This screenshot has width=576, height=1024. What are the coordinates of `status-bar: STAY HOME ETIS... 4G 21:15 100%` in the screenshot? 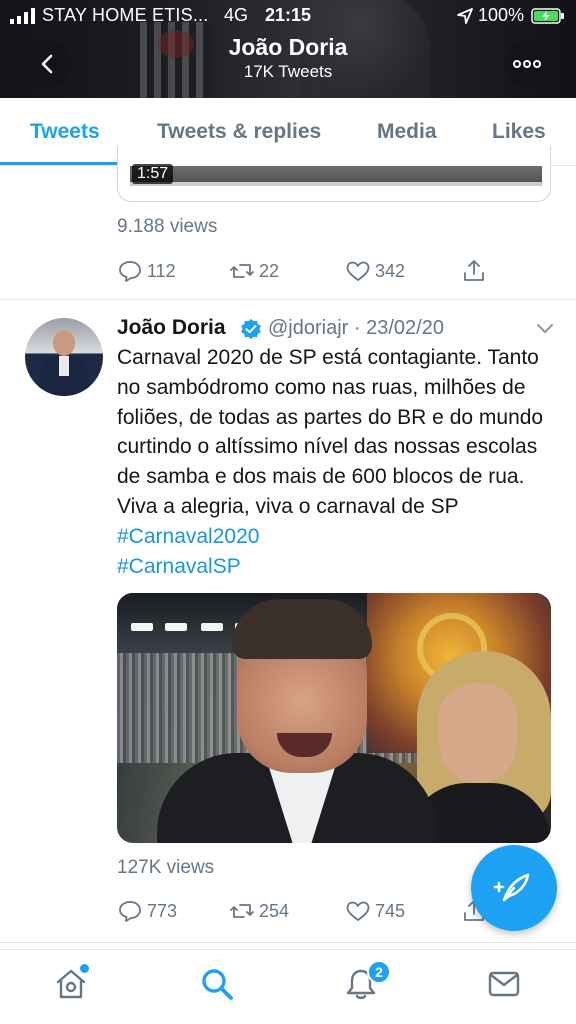 It's located at (288, 16).